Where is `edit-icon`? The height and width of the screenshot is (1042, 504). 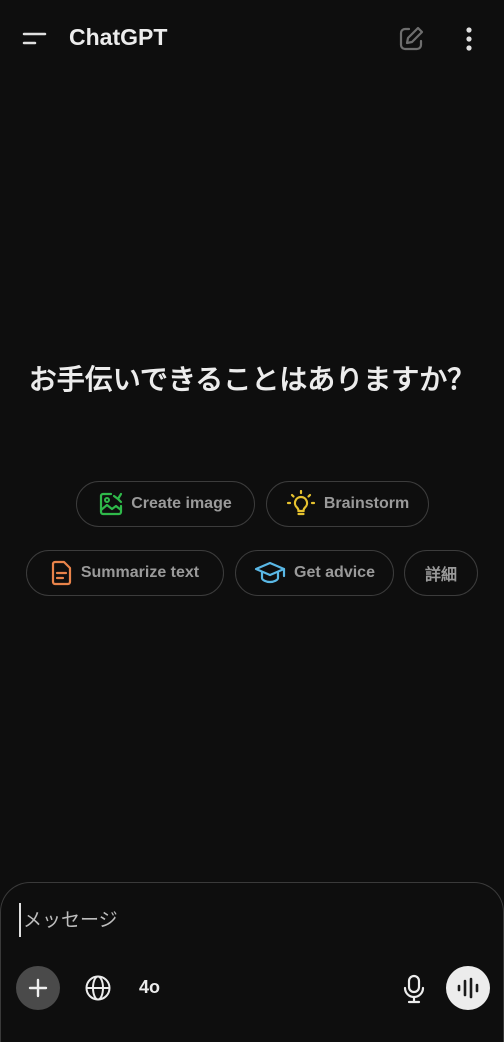
edit-icon is located at coordinates (411, 38).